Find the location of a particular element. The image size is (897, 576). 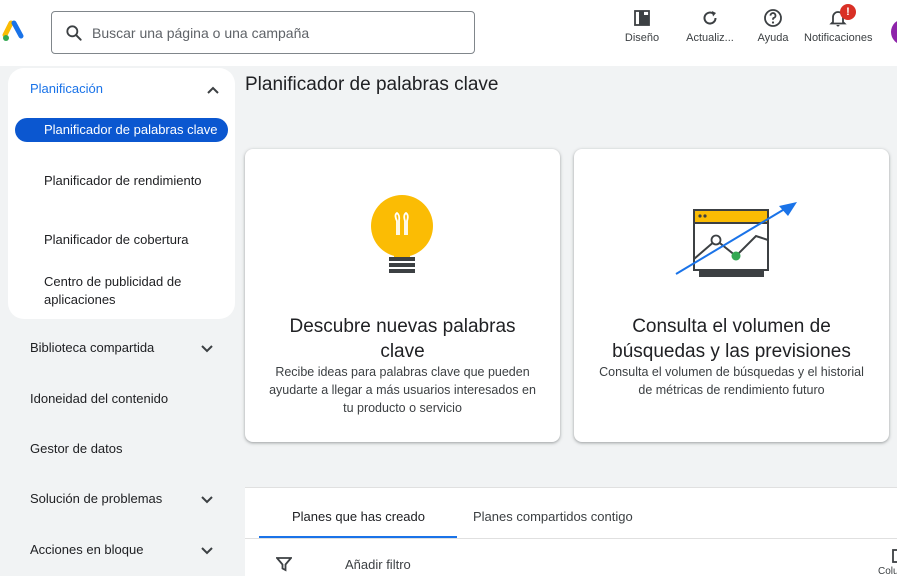

nav-item-label: Planificador de rendimiento is located at coordinates (123, 180).